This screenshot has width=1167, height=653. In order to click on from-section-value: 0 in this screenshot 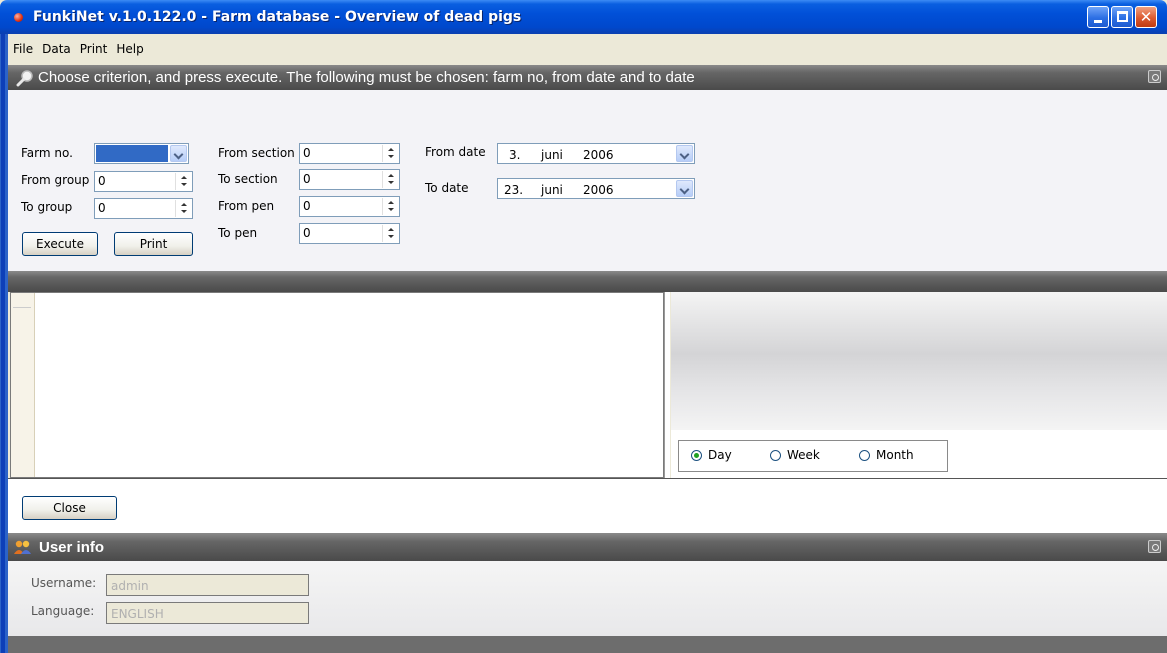, I will do `click(307, 153)`.